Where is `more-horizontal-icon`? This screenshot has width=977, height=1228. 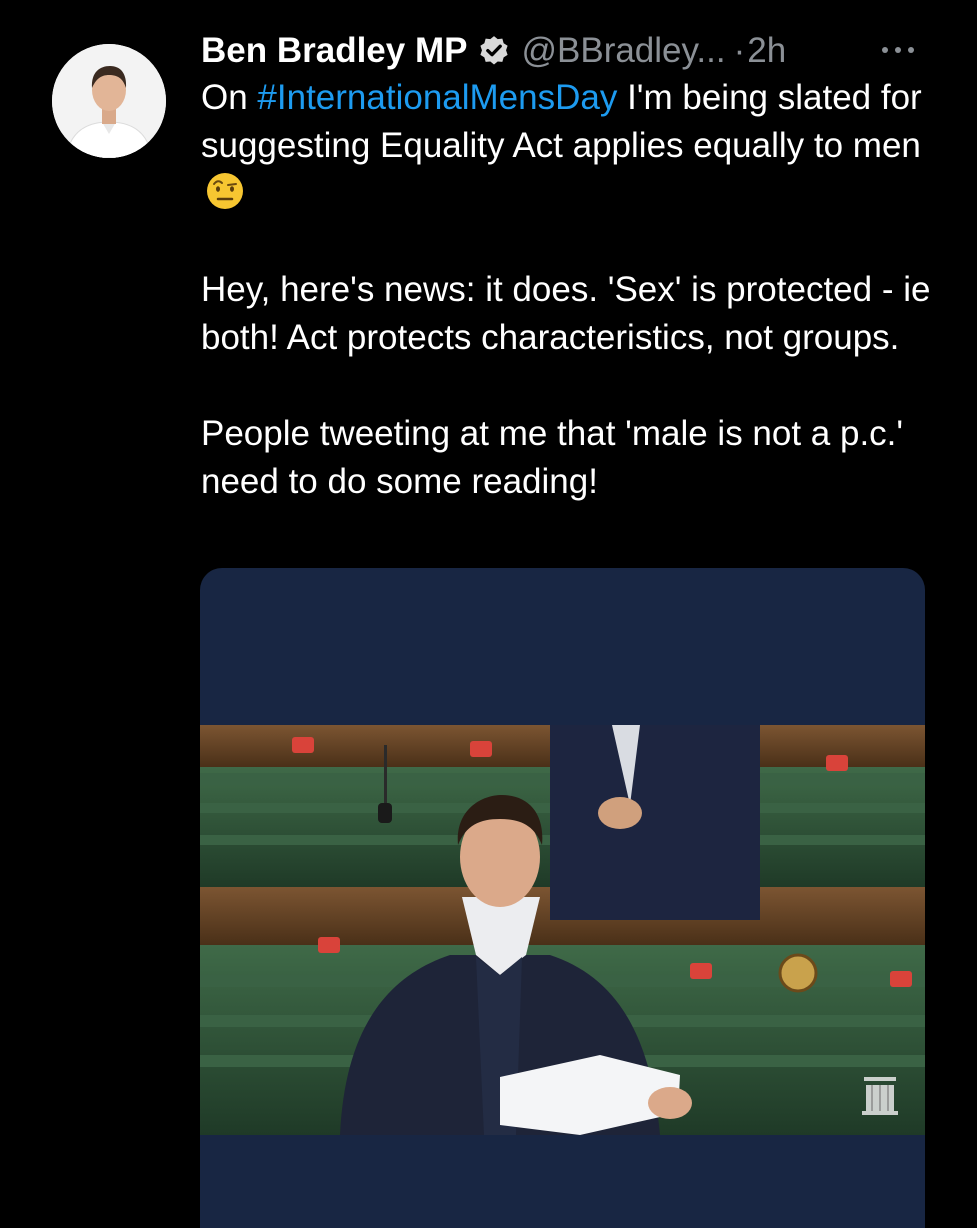 more-horizontal-icon is located at coordinates (900, 50).